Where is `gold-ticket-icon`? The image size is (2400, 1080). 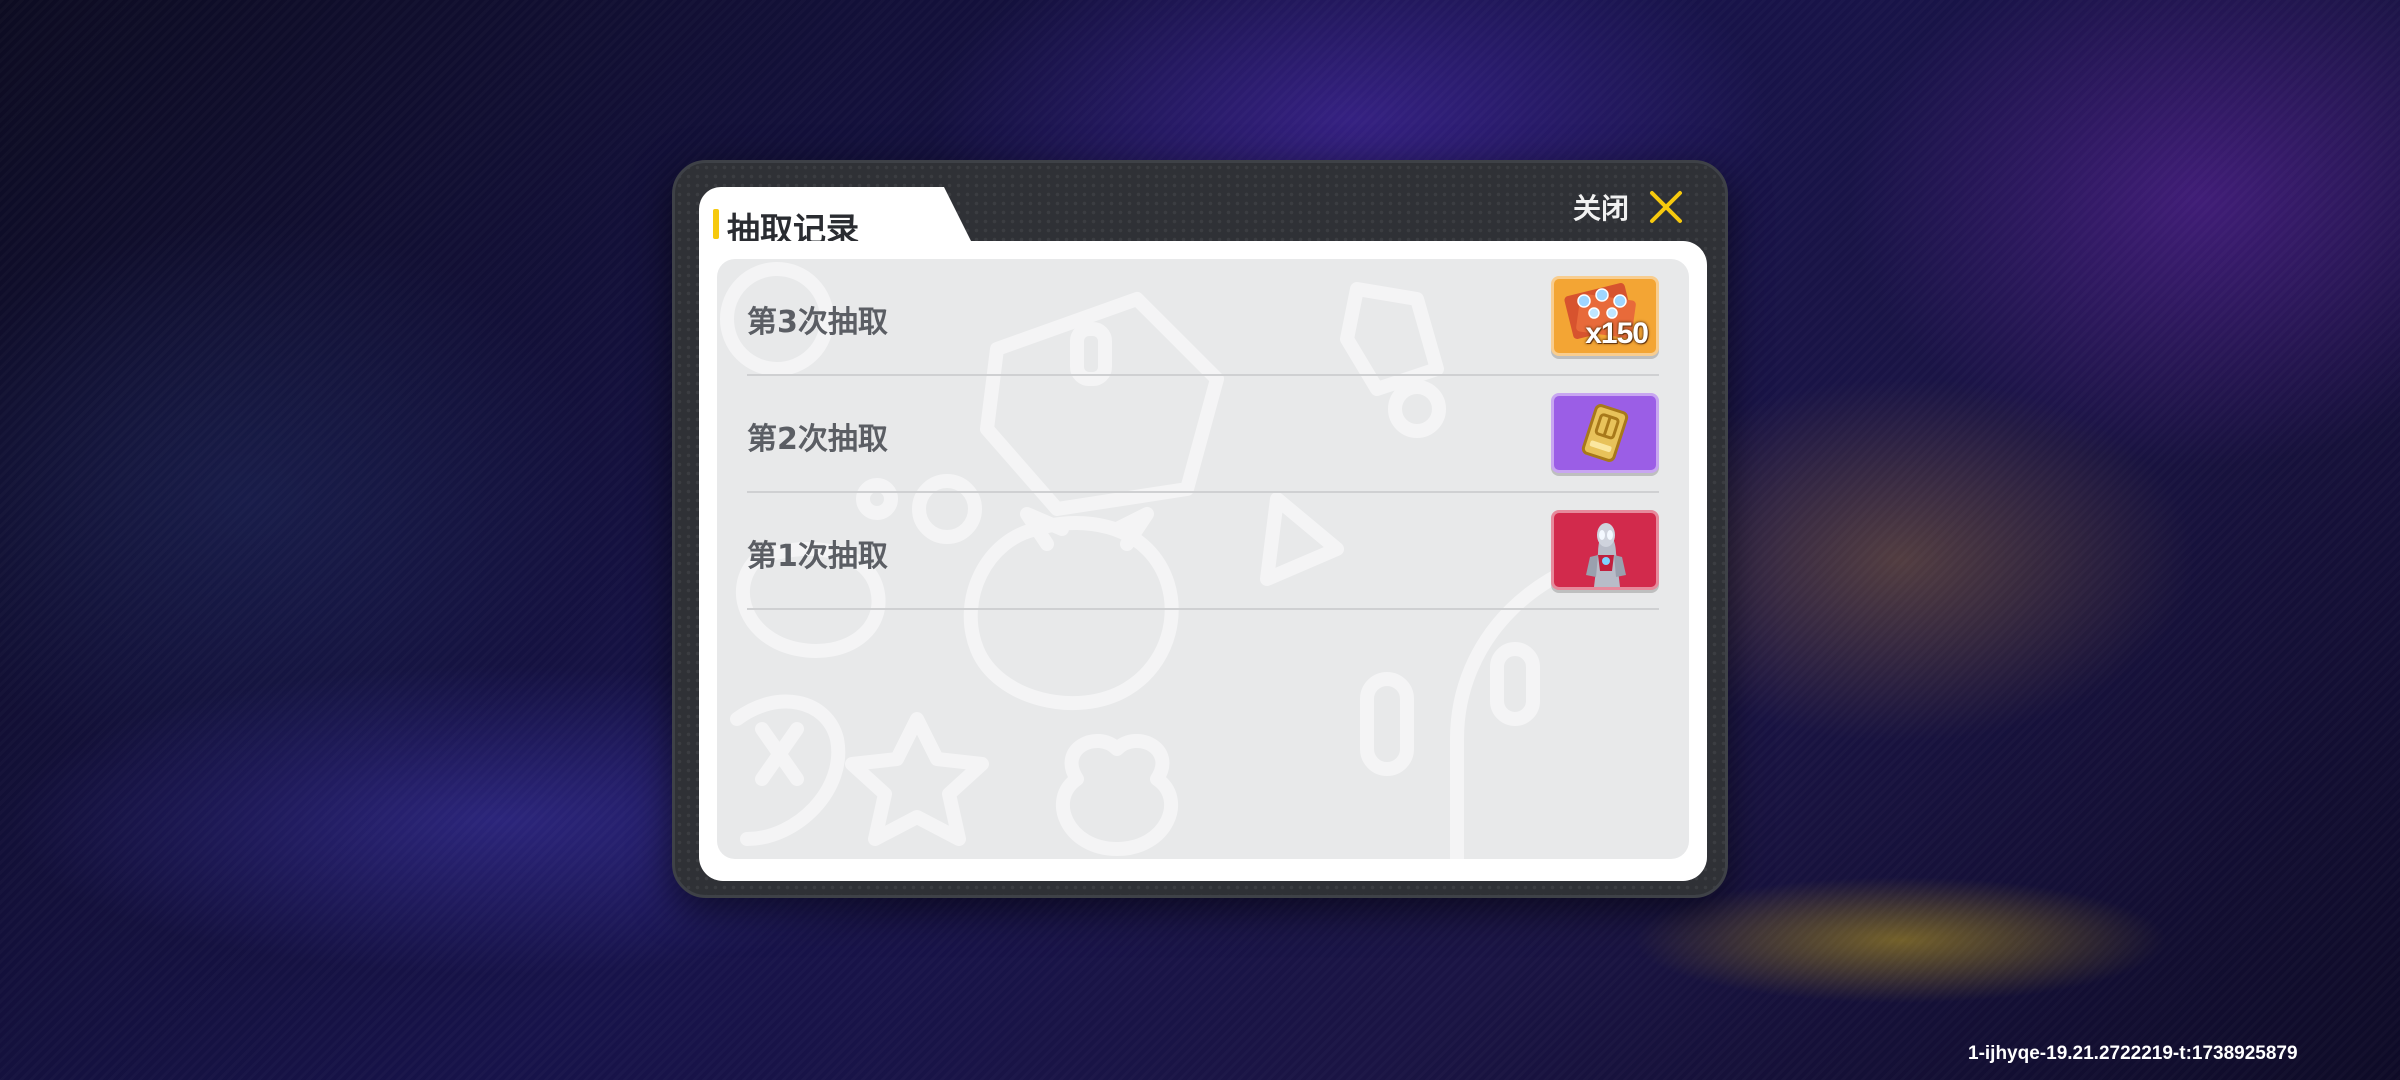 gold-ticket-icon is located at coordinates (1605, 433).